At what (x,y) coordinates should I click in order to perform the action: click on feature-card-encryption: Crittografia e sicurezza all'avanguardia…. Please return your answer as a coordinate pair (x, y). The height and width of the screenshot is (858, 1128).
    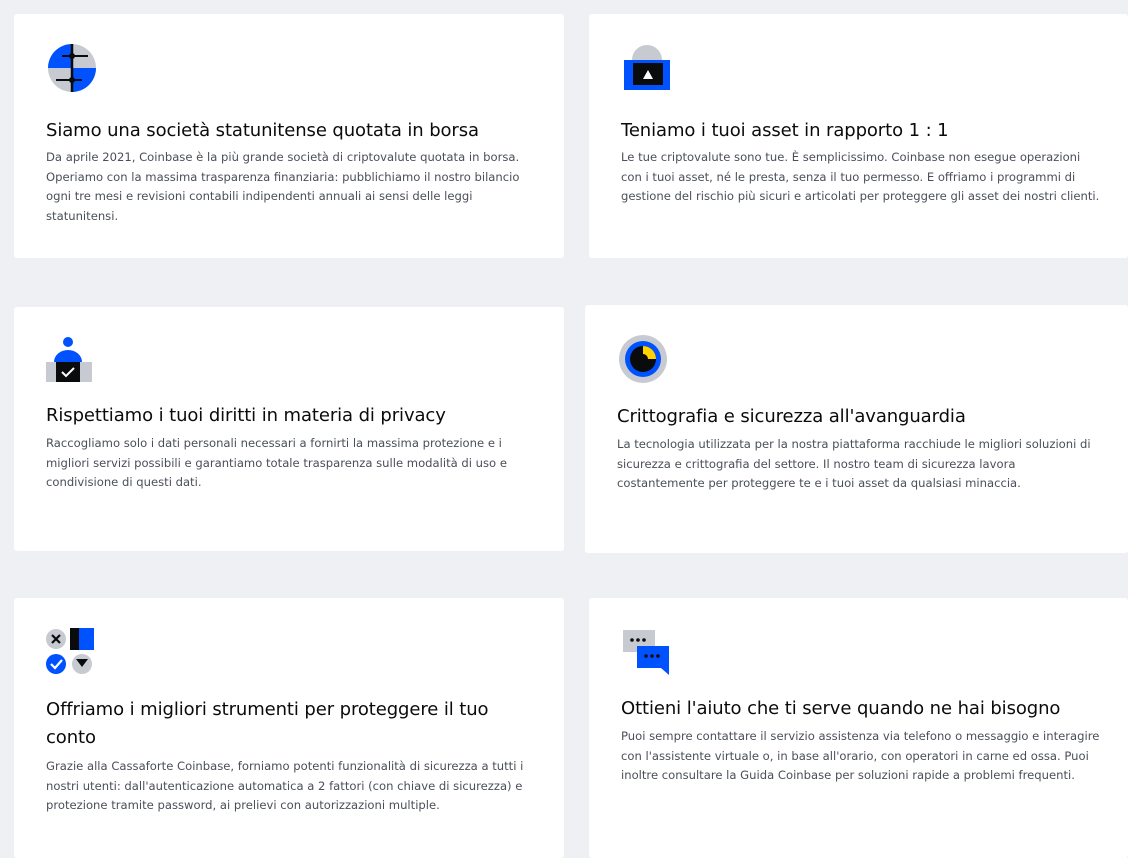
    Looking at the image, I should click on (856, 429).